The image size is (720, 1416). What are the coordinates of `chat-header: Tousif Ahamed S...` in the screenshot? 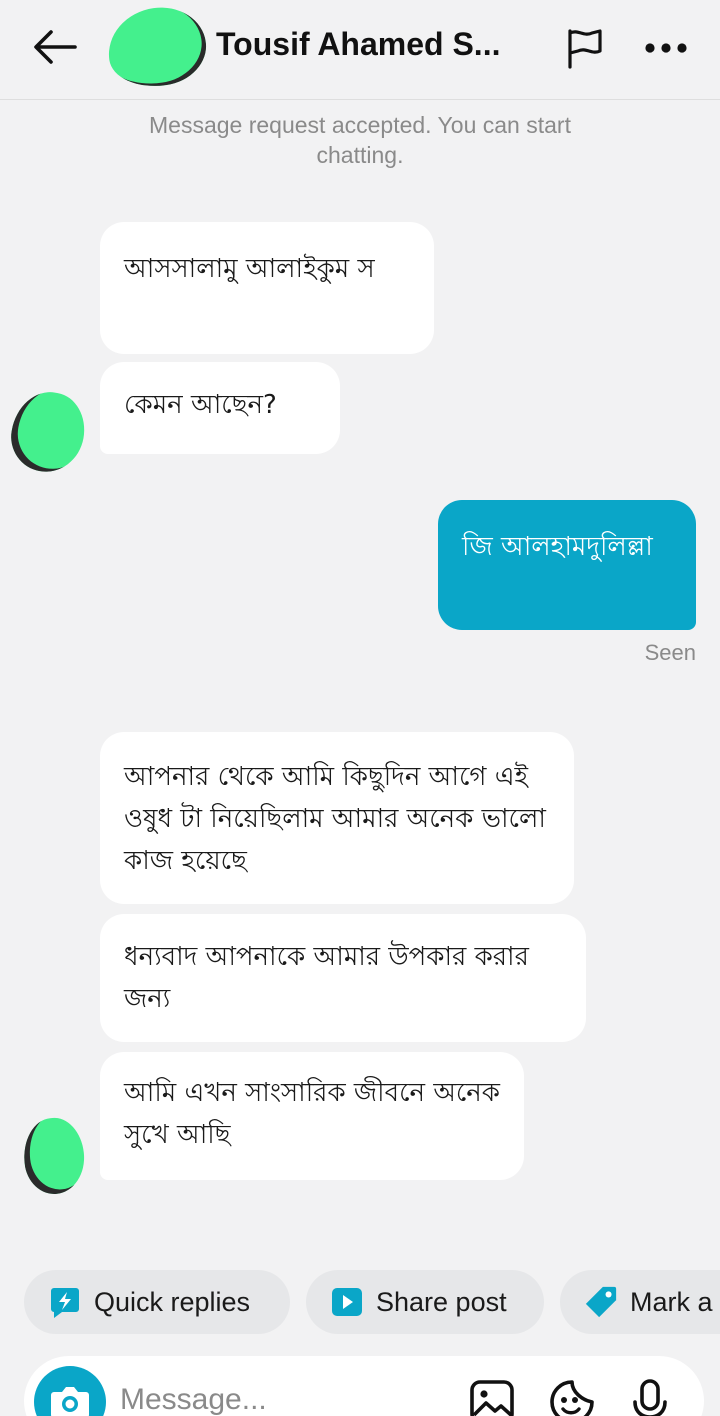 It's located at (360, 50).